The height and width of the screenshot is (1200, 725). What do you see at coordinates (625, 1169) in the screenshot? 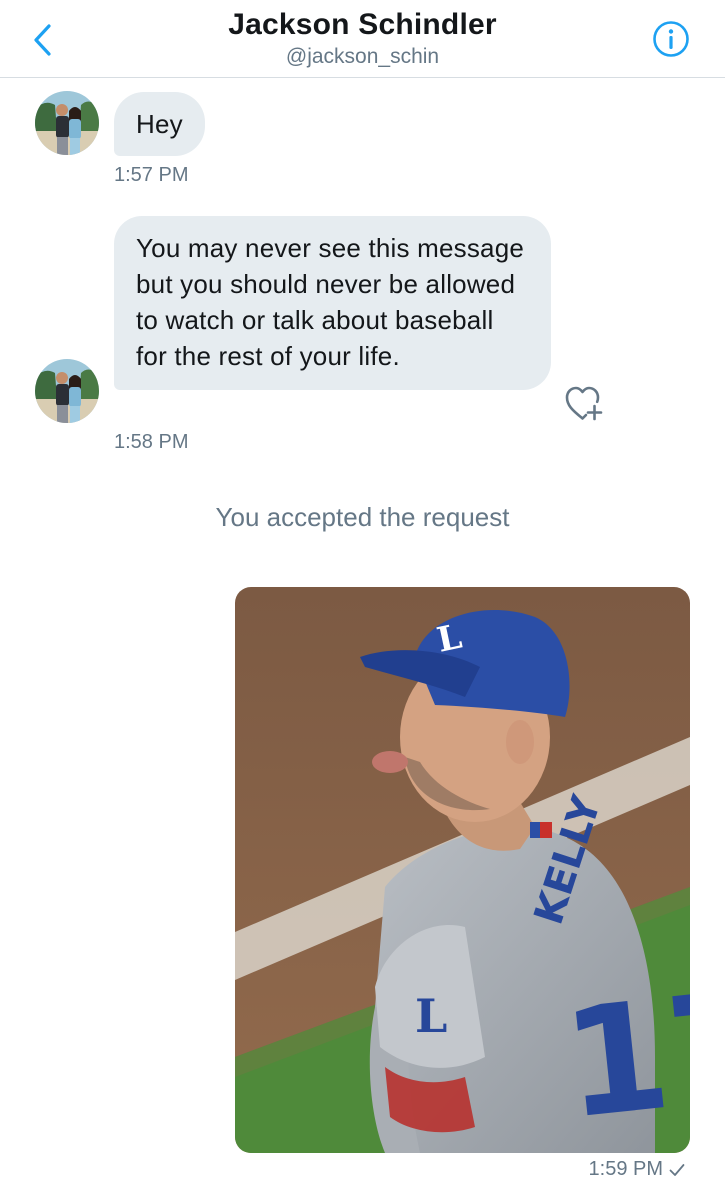
I see `message-timestamp: 1:59 PM` at bounding box center [625, 1169].